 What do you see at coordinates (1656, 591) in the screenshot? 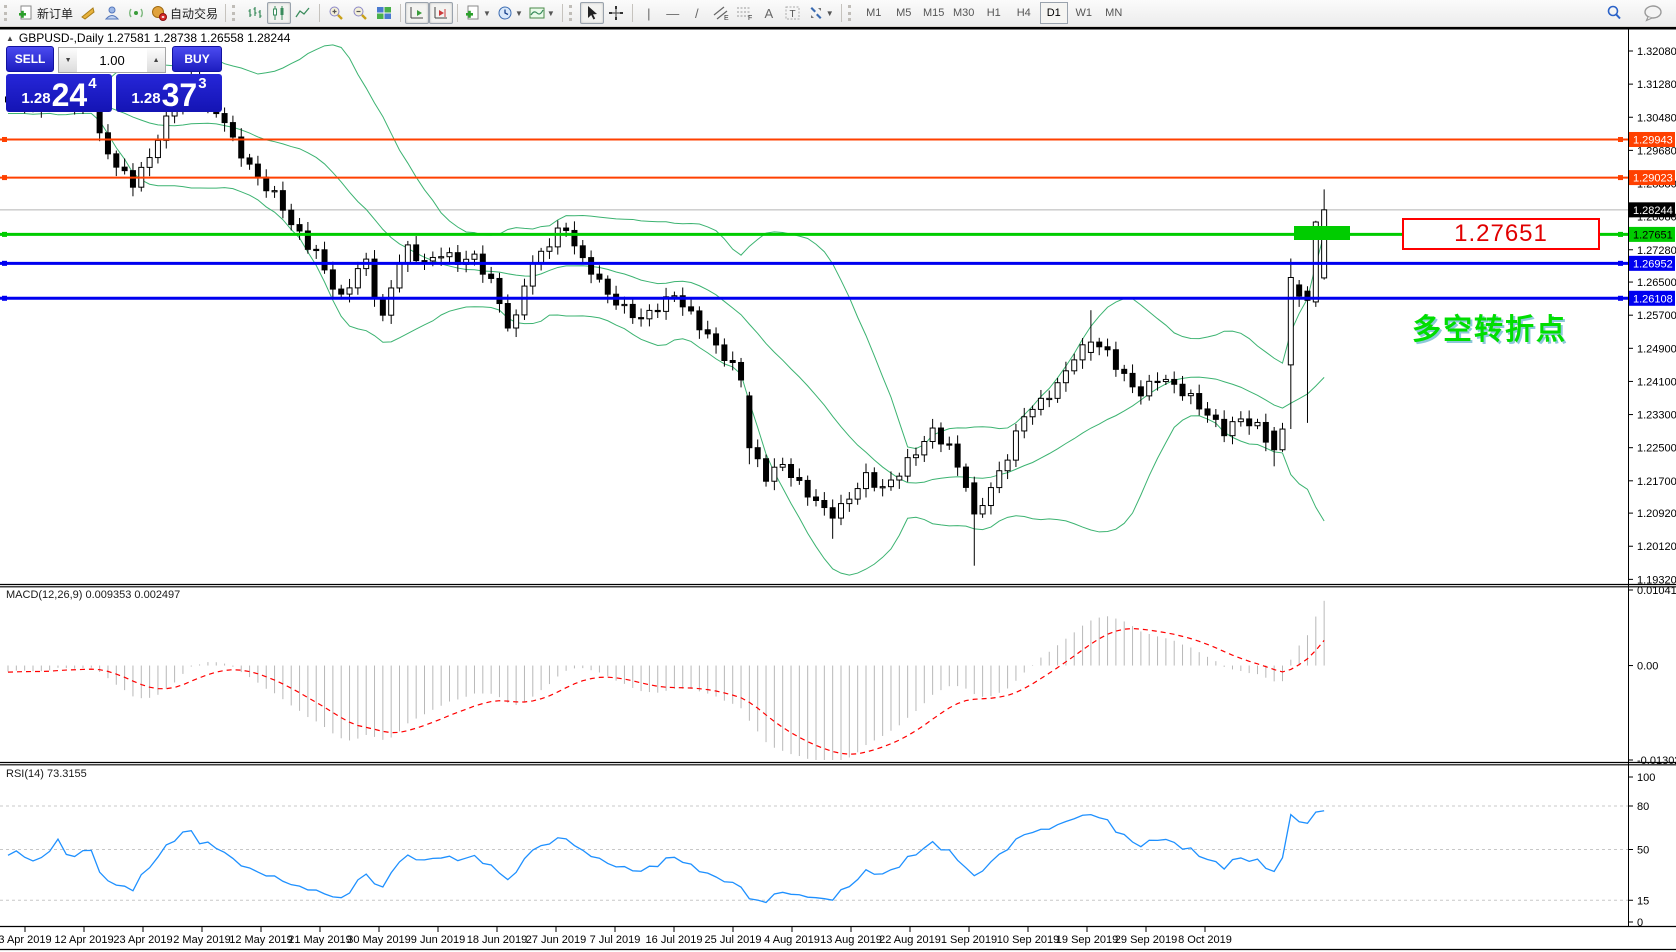
I see `macd-axis-label: 0.010419` at bounding box center [1656, 591].